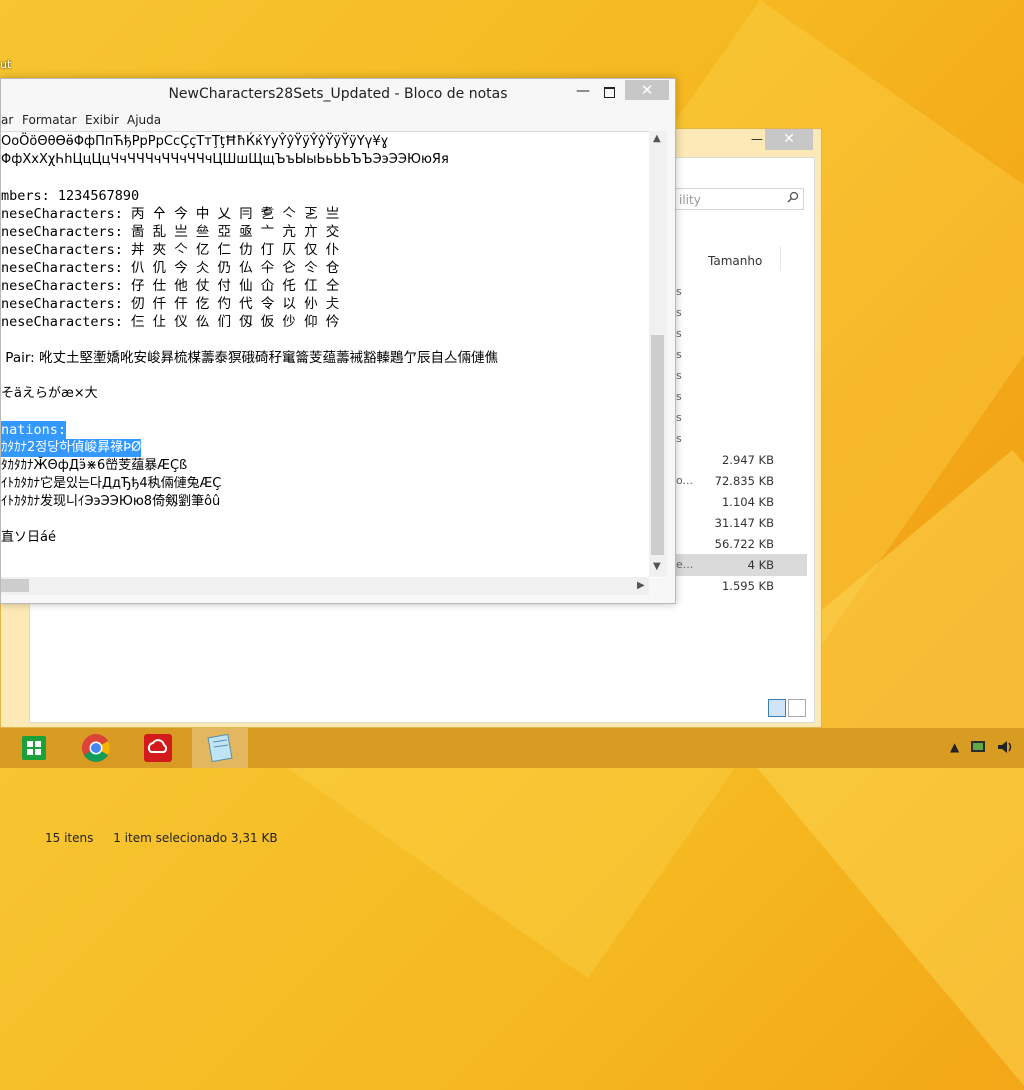 The height and width of the screenshot is (1090, 1024). I want to click on creative-cloud-icon, so click(158, 748).